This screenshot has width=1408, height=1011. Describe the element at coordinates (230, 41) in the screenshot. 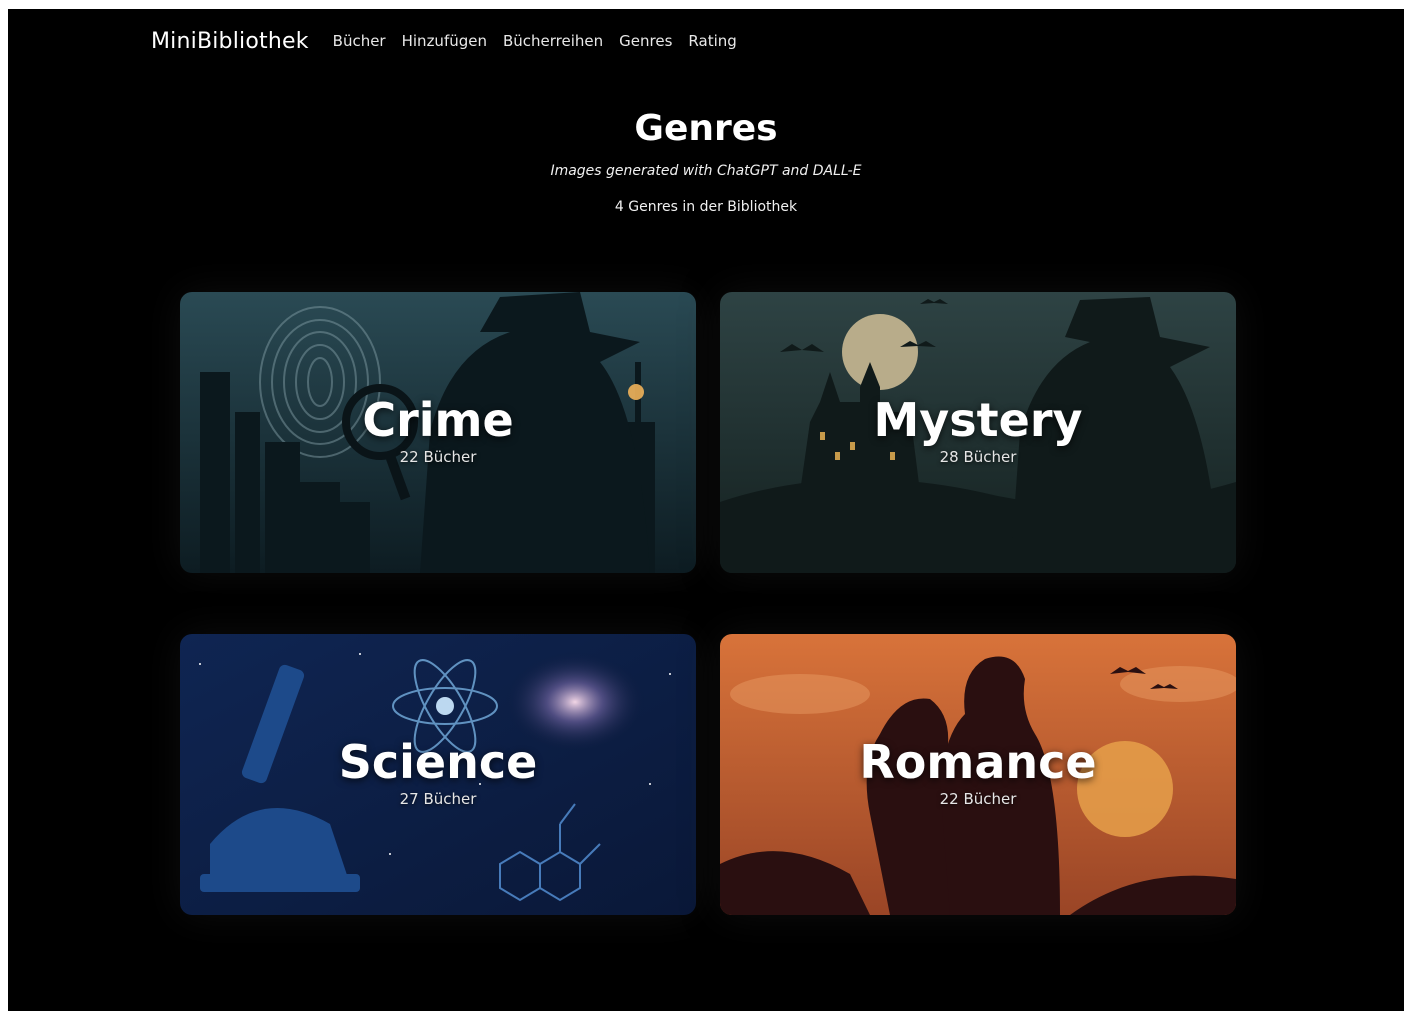

I see `brand-logo: MiniBibliothek` at that location.